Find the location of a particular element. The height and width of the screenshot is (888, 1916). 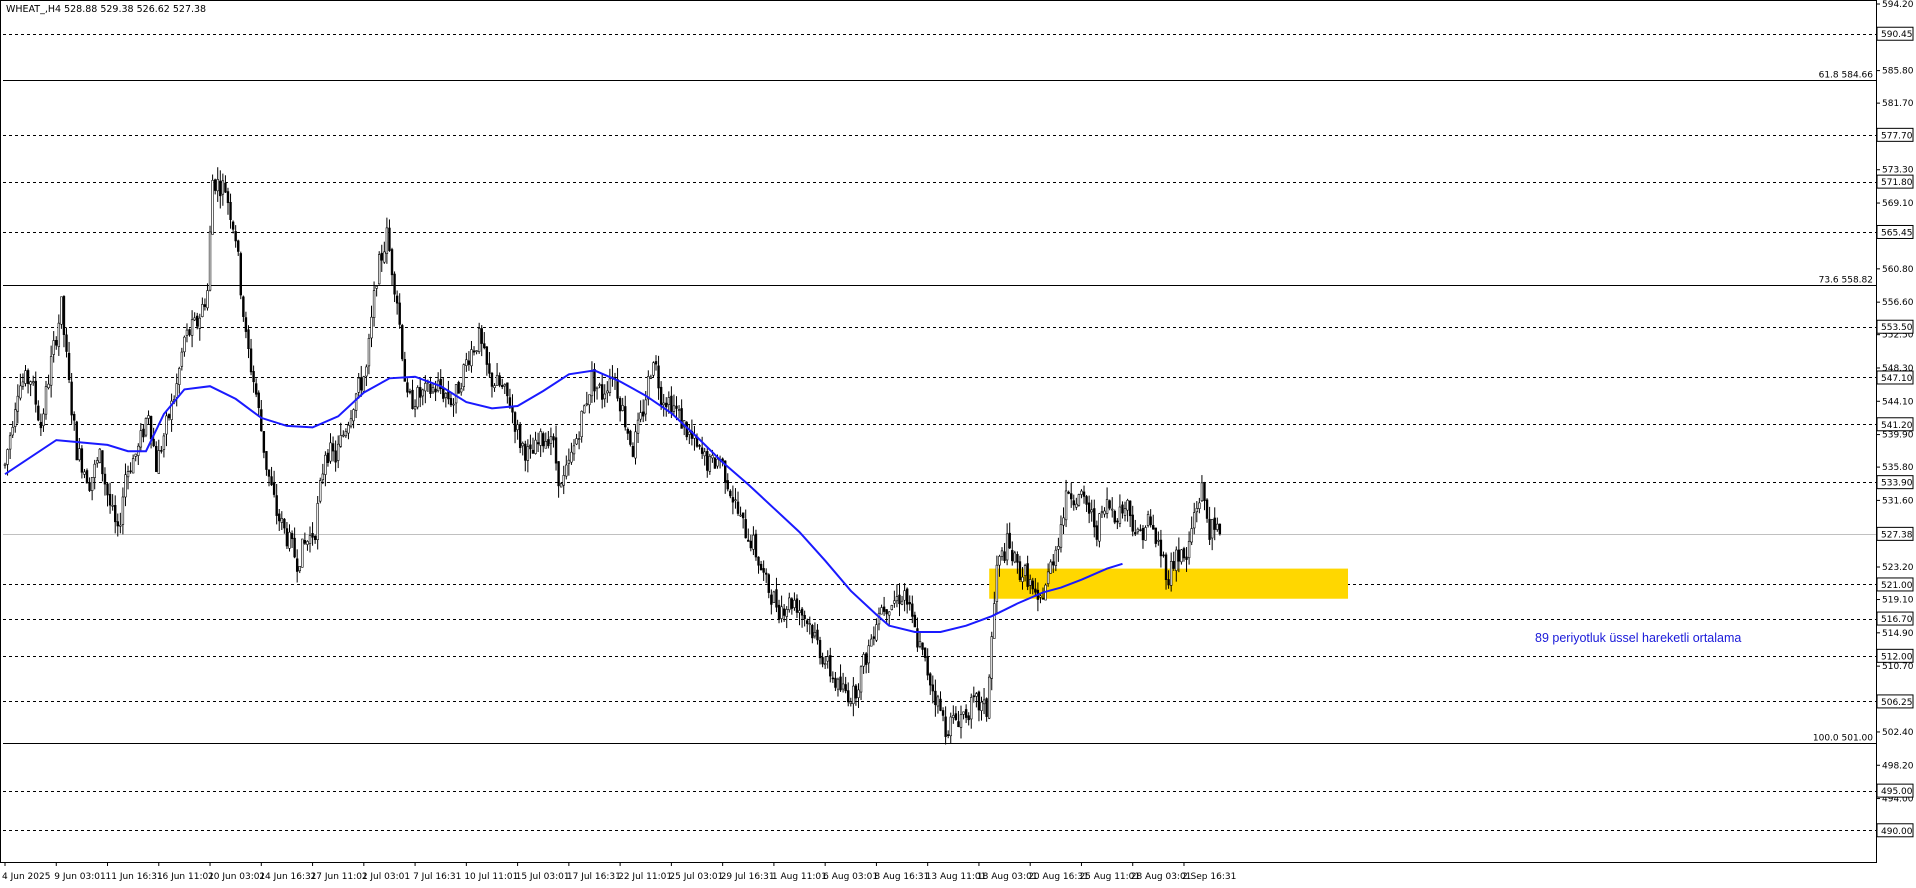

price-level-label: 541.20 is located at coordinates (1895, 424).